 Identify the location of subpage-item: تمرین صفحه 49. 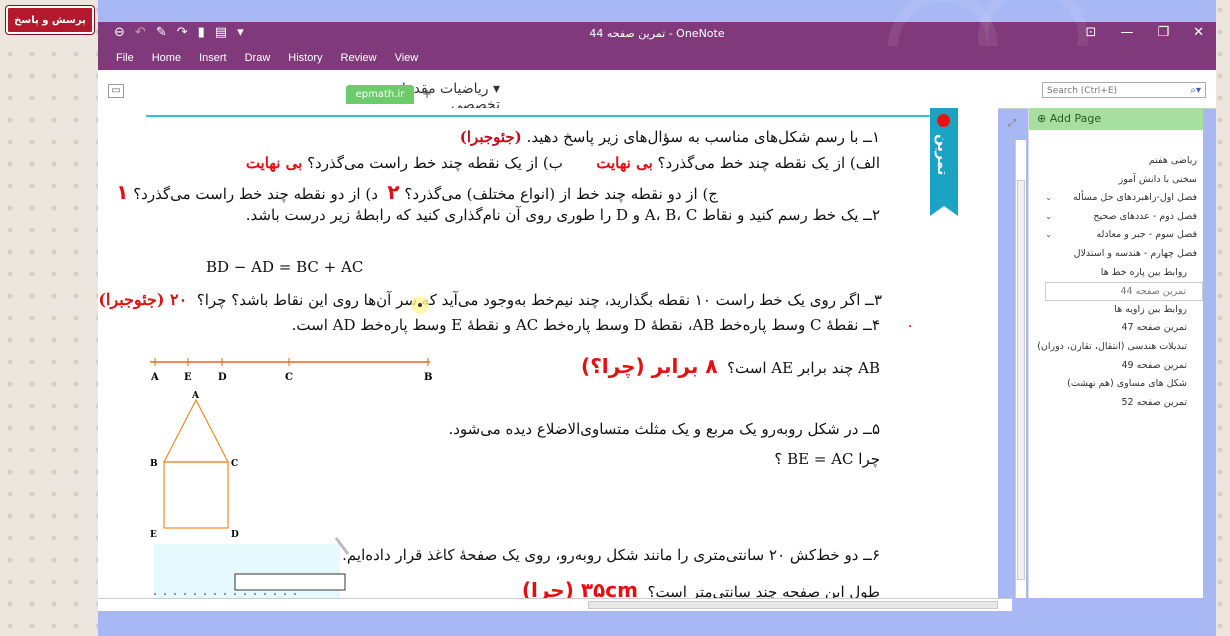
(1117, 366).